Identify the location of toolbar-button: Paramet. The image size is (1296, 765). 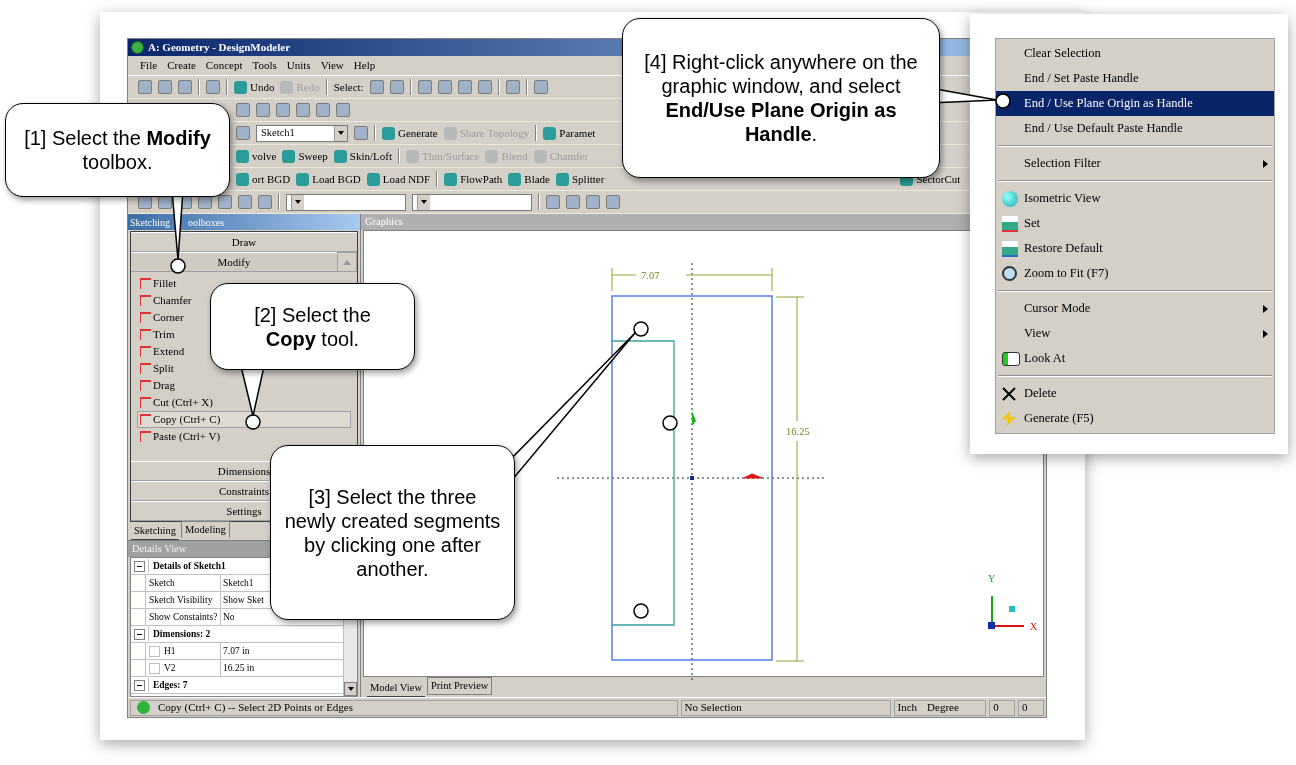
(569, 133).